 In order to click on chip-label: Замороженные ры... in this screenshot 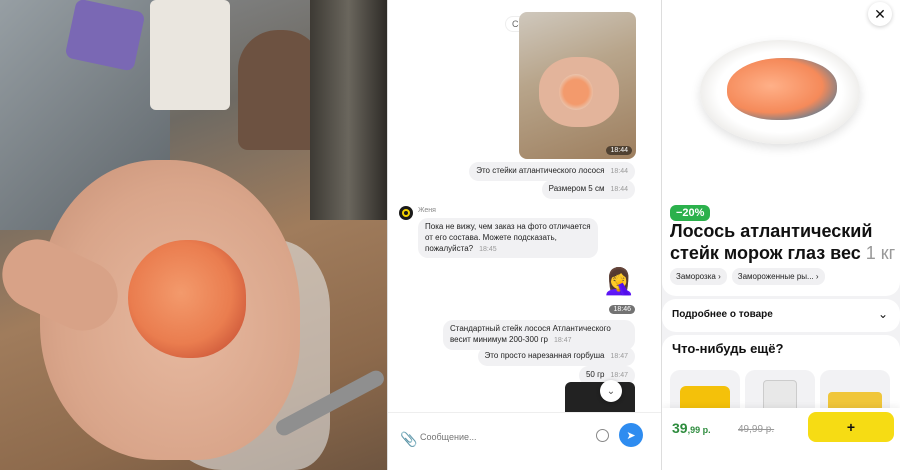, I will do `click(775, 276)`.